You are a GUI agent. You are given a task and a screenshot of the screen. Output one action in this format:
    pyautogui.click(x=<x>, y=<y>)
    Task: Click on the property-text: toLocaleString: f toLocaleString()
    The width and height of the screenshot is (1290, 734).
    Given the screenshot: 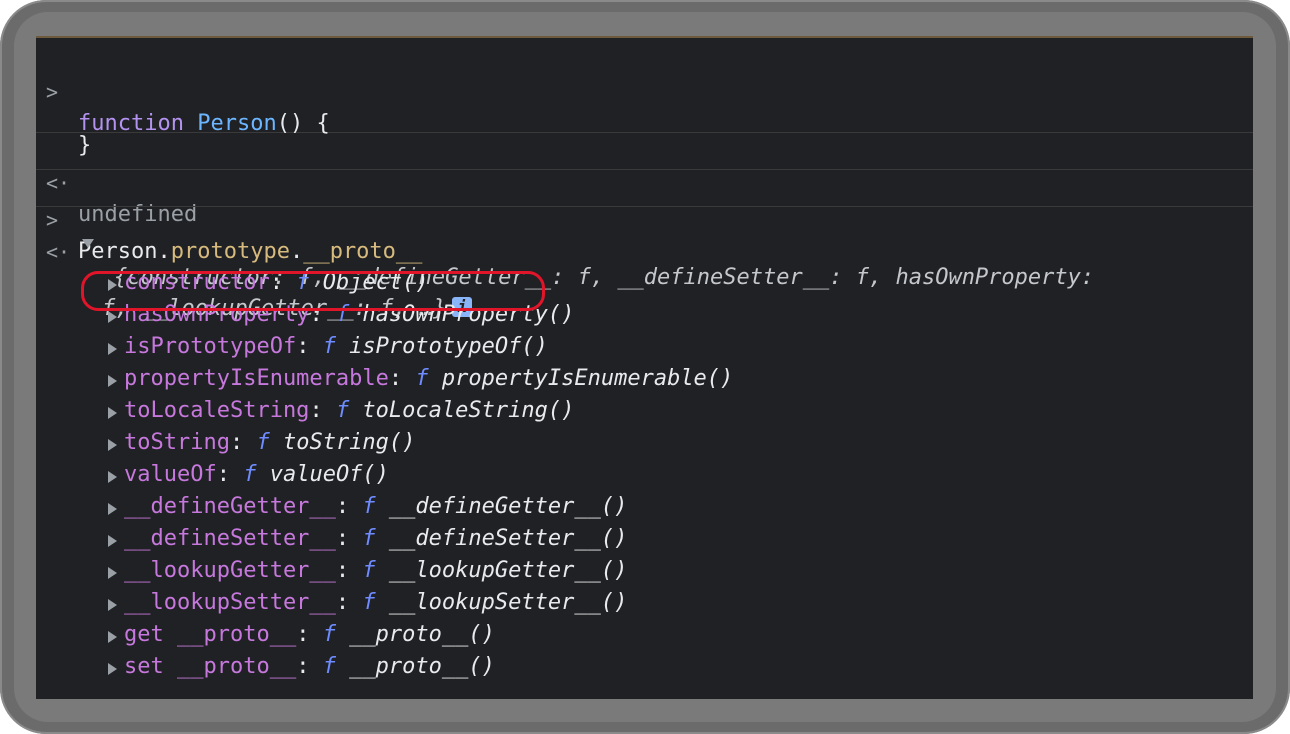 What is the action you would take?
    pyautogui.click(x=349, y=411)
    